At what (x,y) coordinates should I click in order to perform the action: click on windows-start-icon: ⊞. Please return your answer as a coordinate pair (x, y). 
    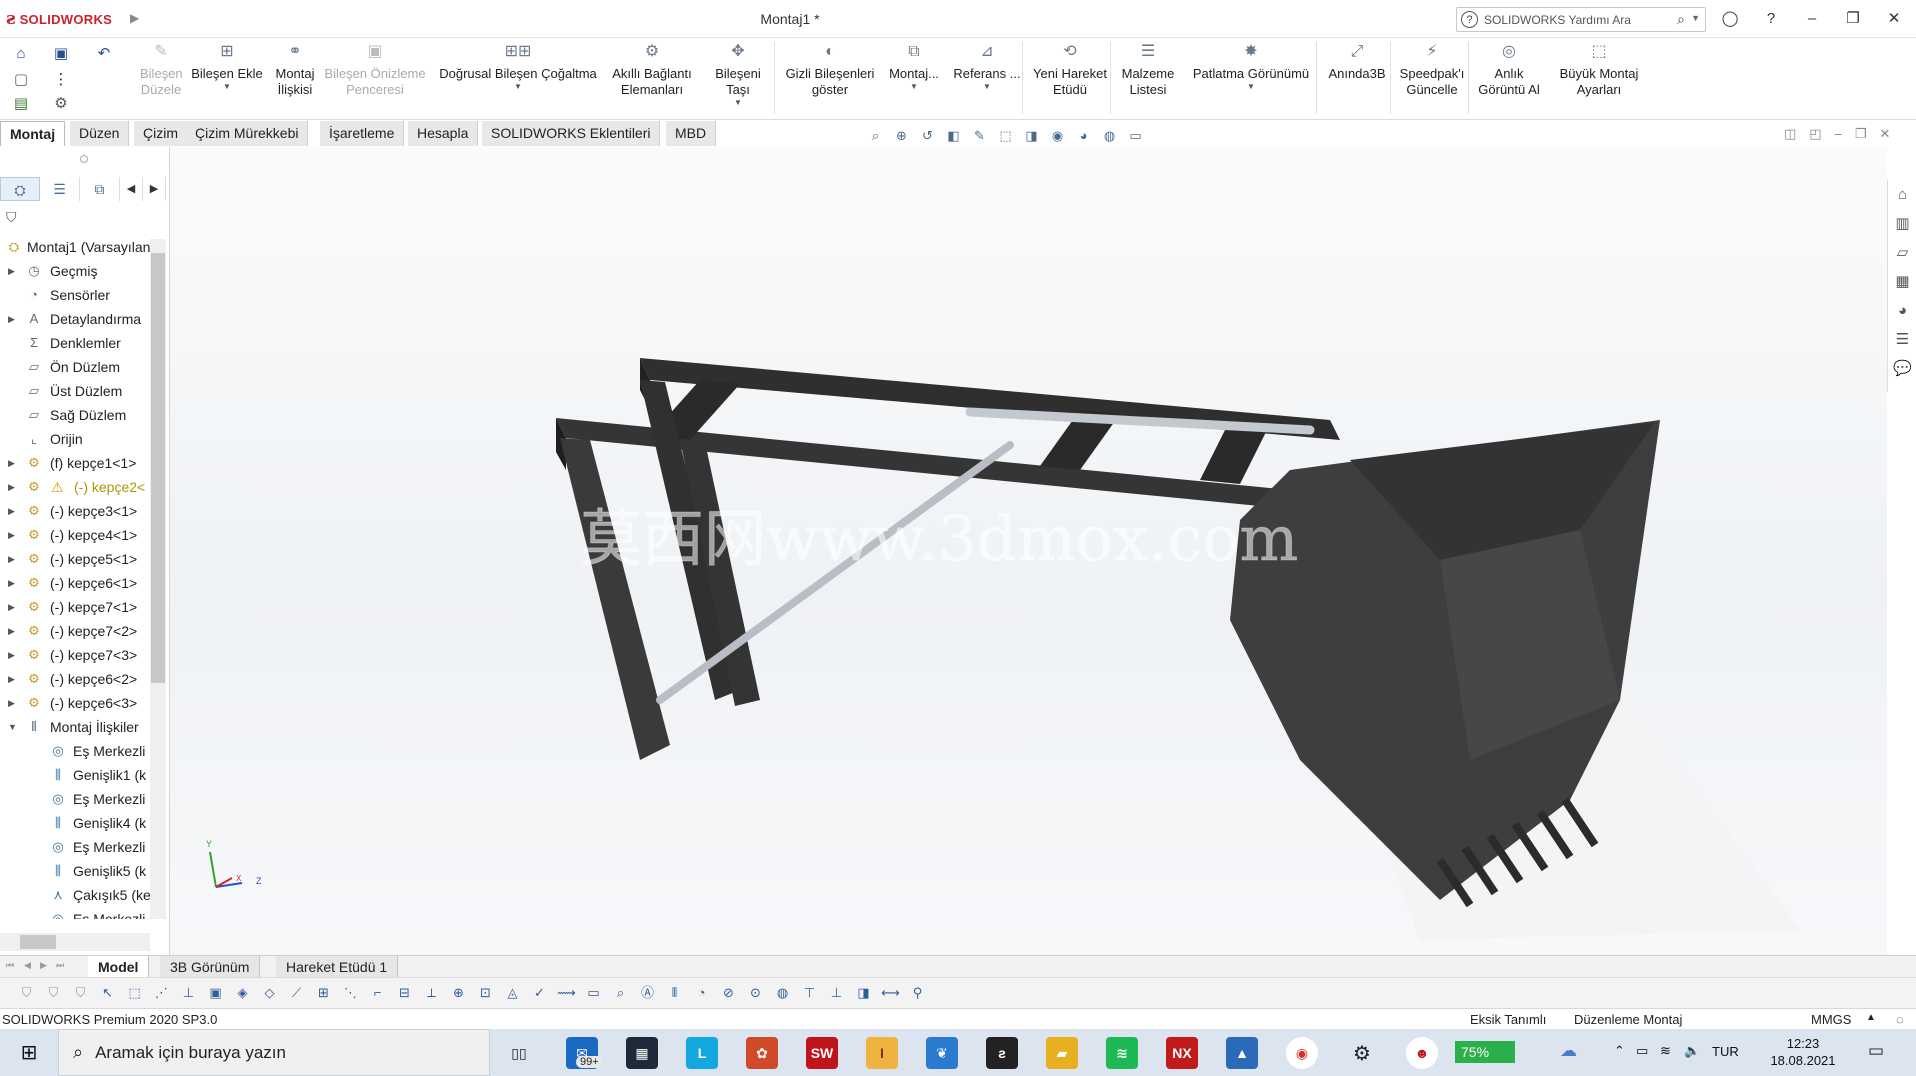
    Looking at the image, I should click on (29, 1052).